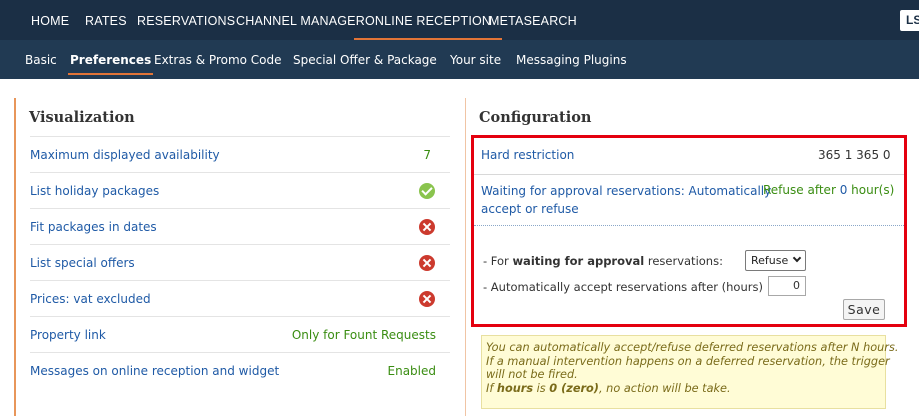  Describe the element at coordinates (106, 20) in the screenshot. I see `top-nav-rates: RATES` at that location.